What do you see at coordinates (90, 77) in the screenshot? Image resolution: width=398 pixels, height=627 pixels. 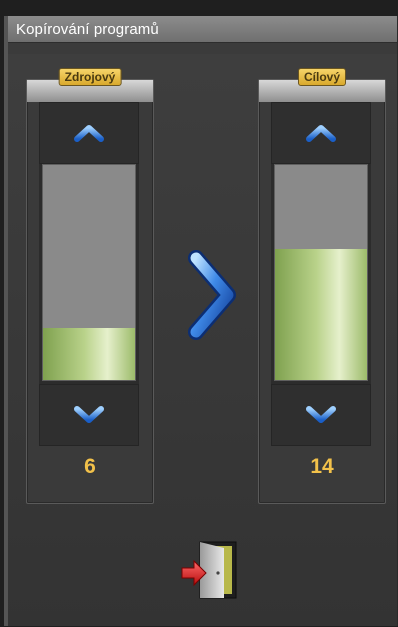 I see `source-label: Zdrojový` at bounding box center [90, 77].